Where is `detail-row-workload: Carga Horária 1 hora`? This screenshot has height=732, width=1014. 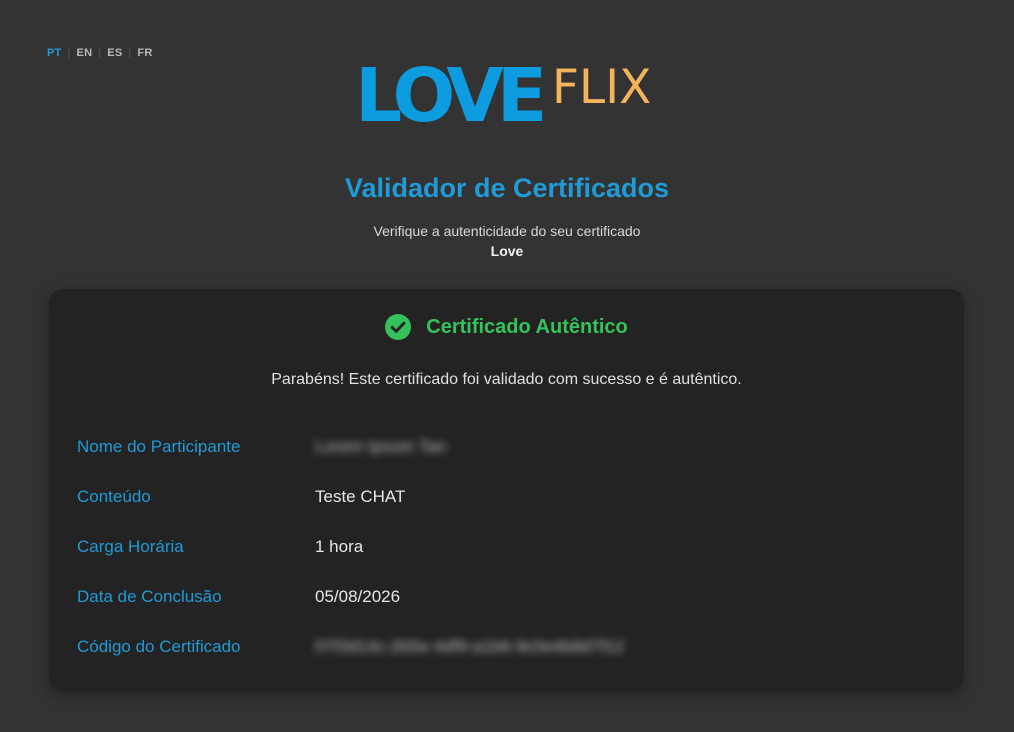
detail-row-workload: Carga Horária 1 hora is located at coordinates (507, 559).